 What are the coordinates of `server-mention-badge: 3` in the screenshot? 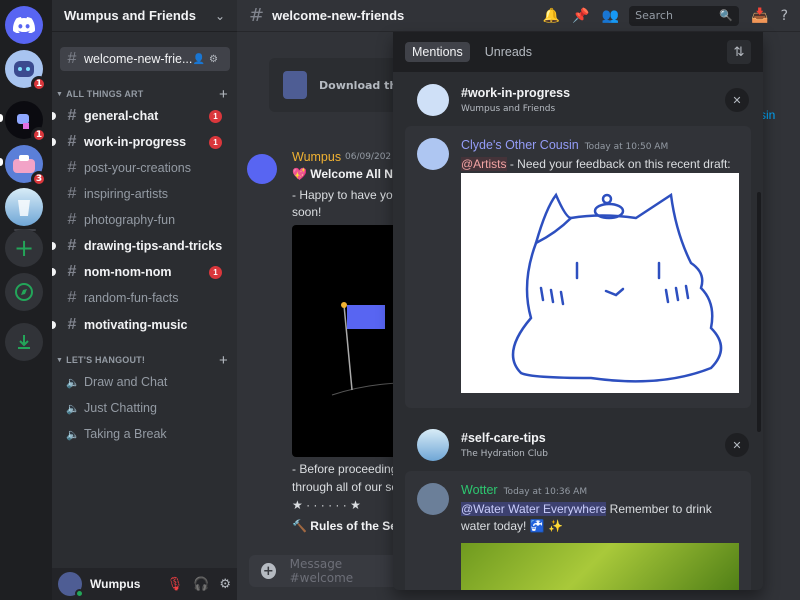 It's located at (39, 179).